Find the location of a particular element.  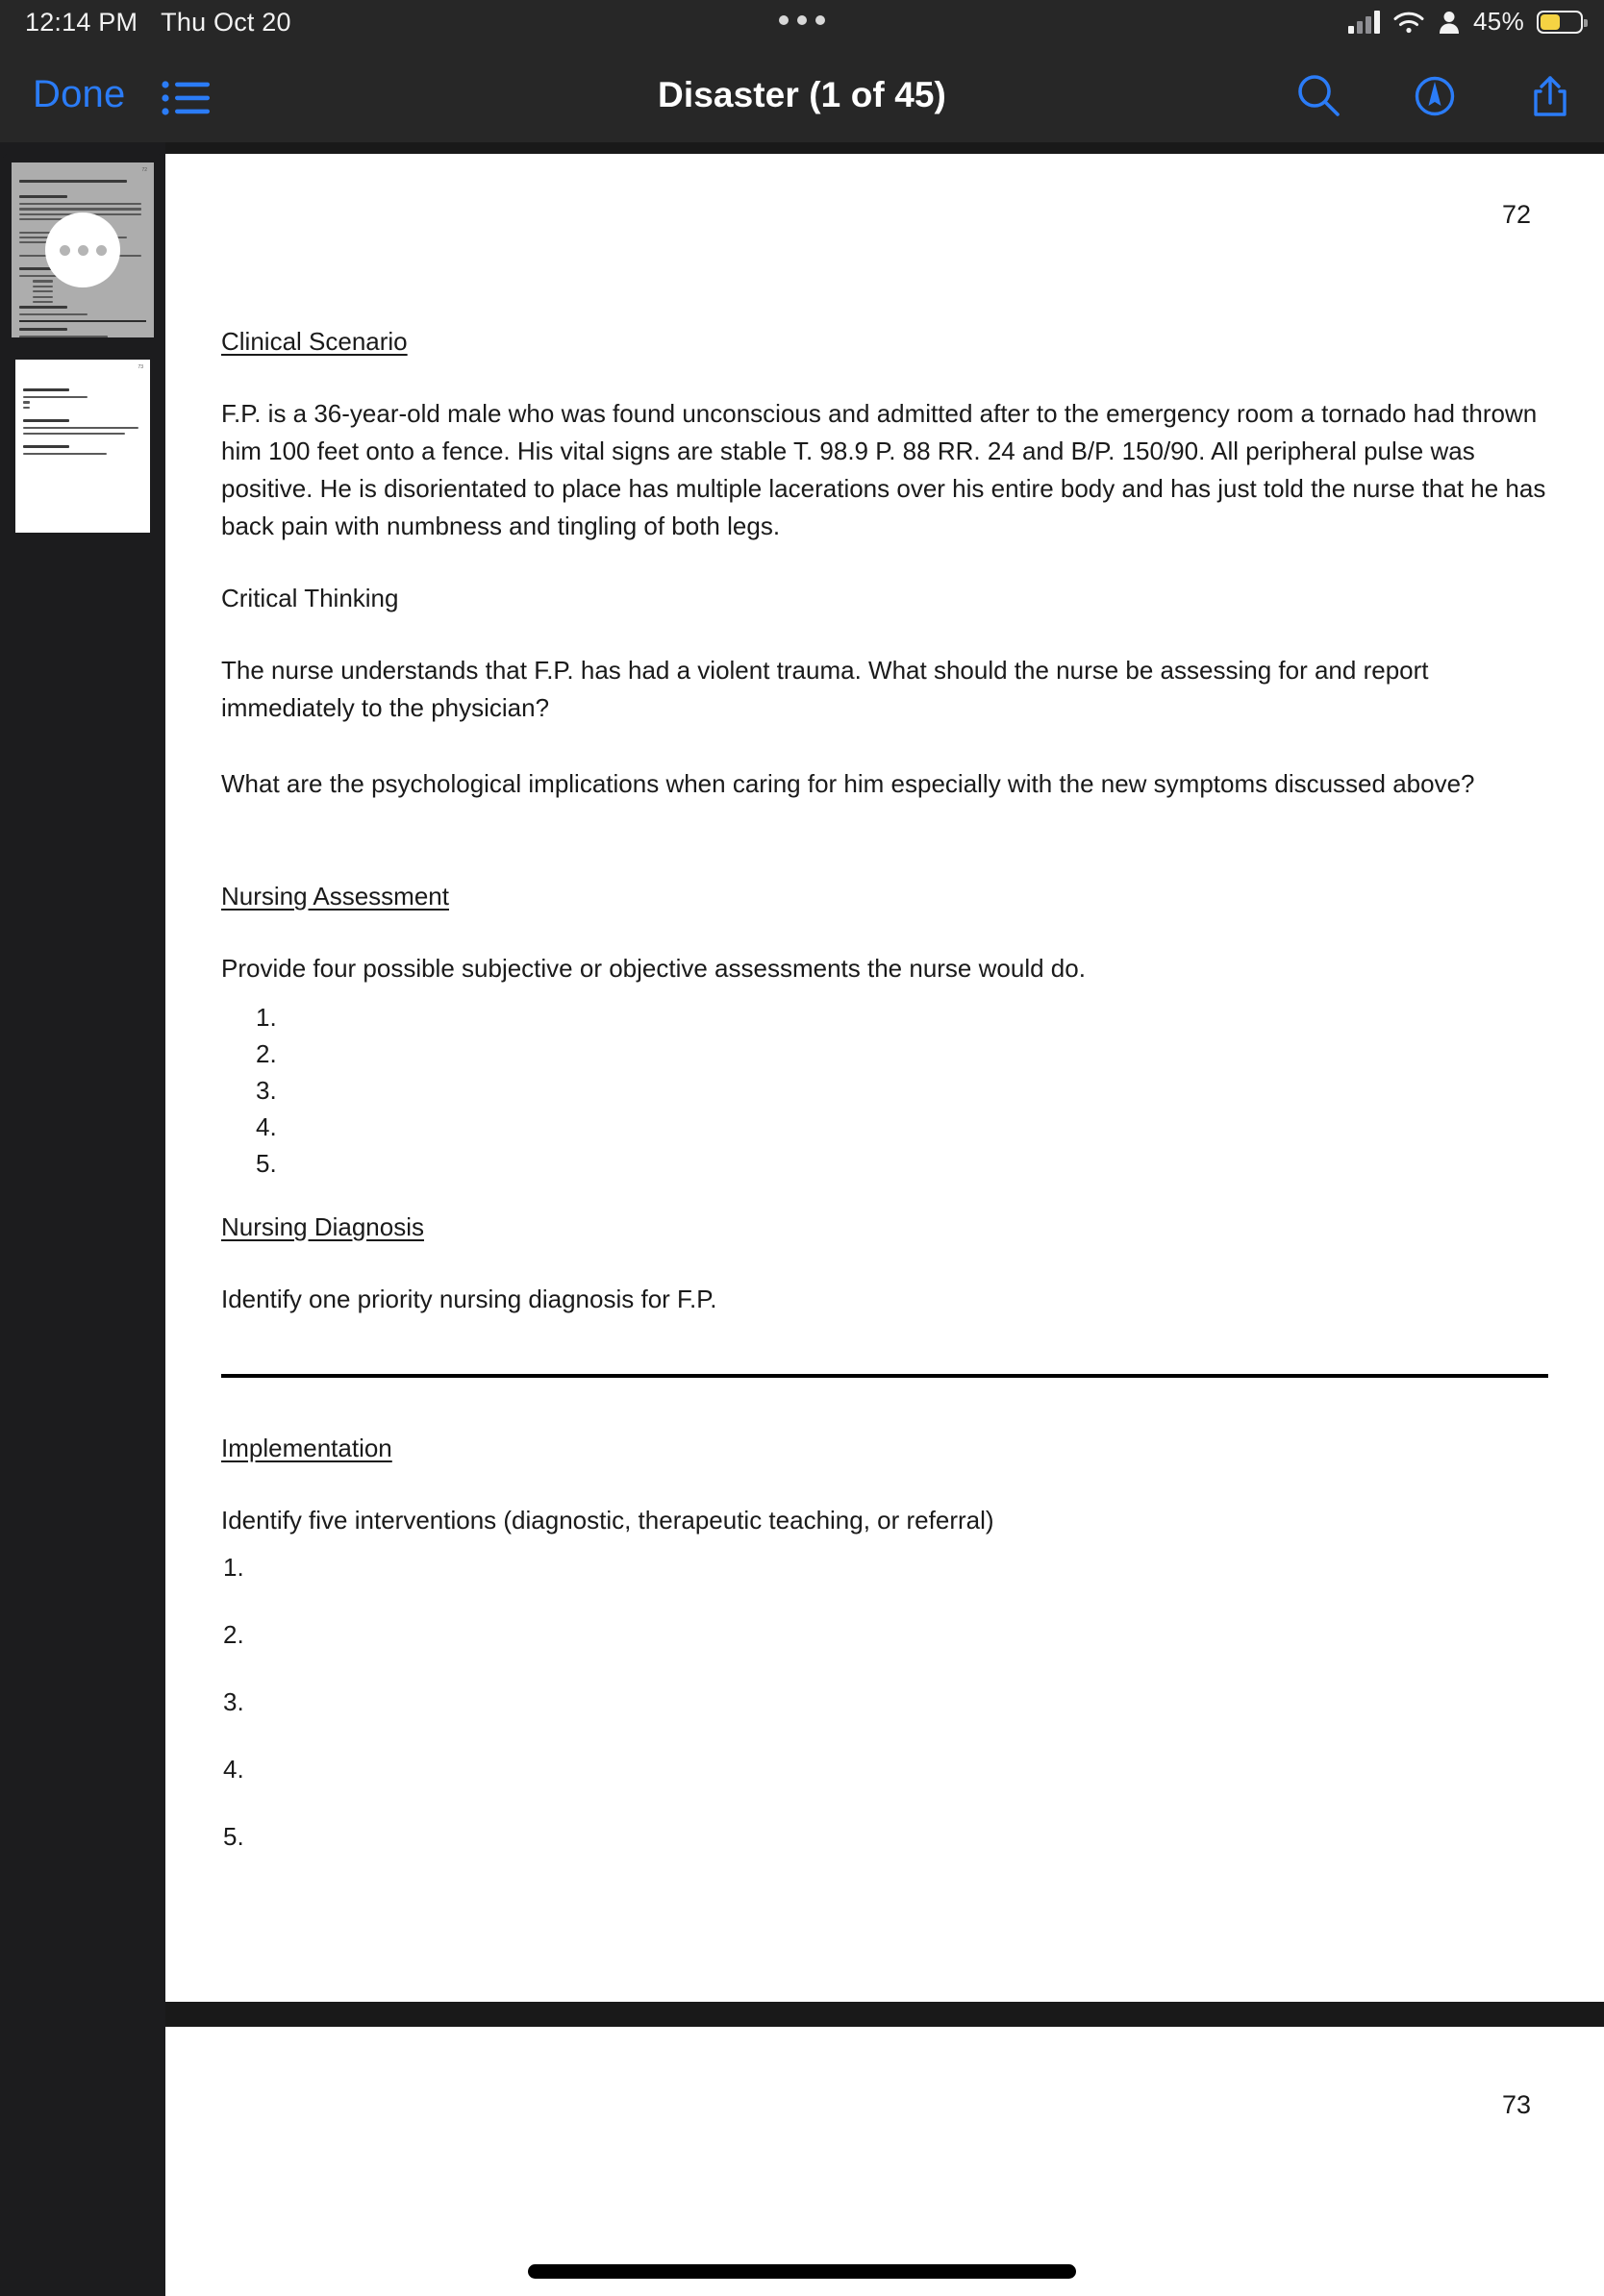

thumbnail-page-number: 73 is located at coordinates (140, 367).